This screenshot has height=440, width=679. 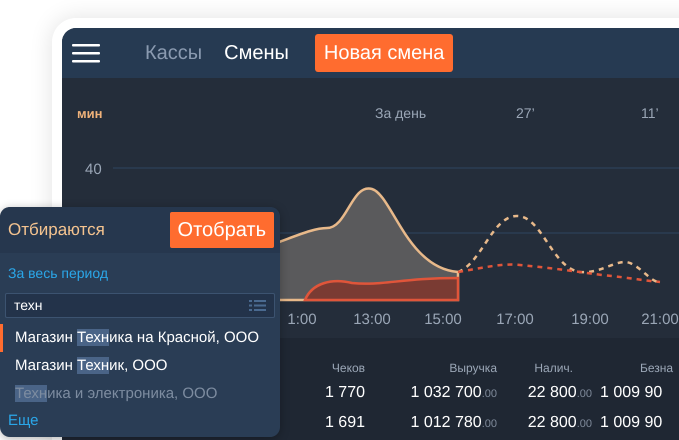 I want to click on search-field: техн, so click(x=140, y=305).